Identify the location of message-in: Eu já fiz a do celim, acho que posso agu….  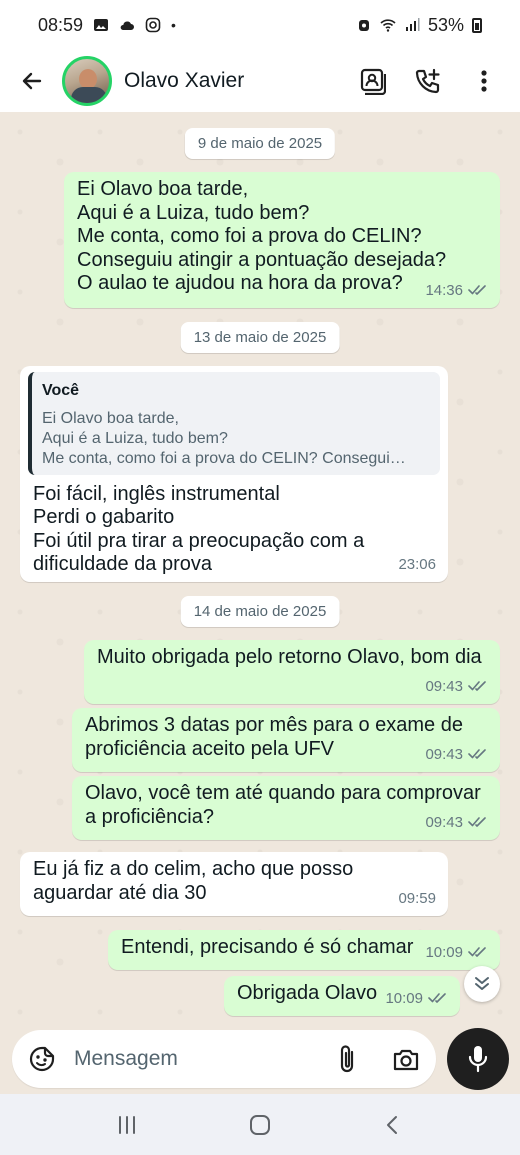
(234, 884).